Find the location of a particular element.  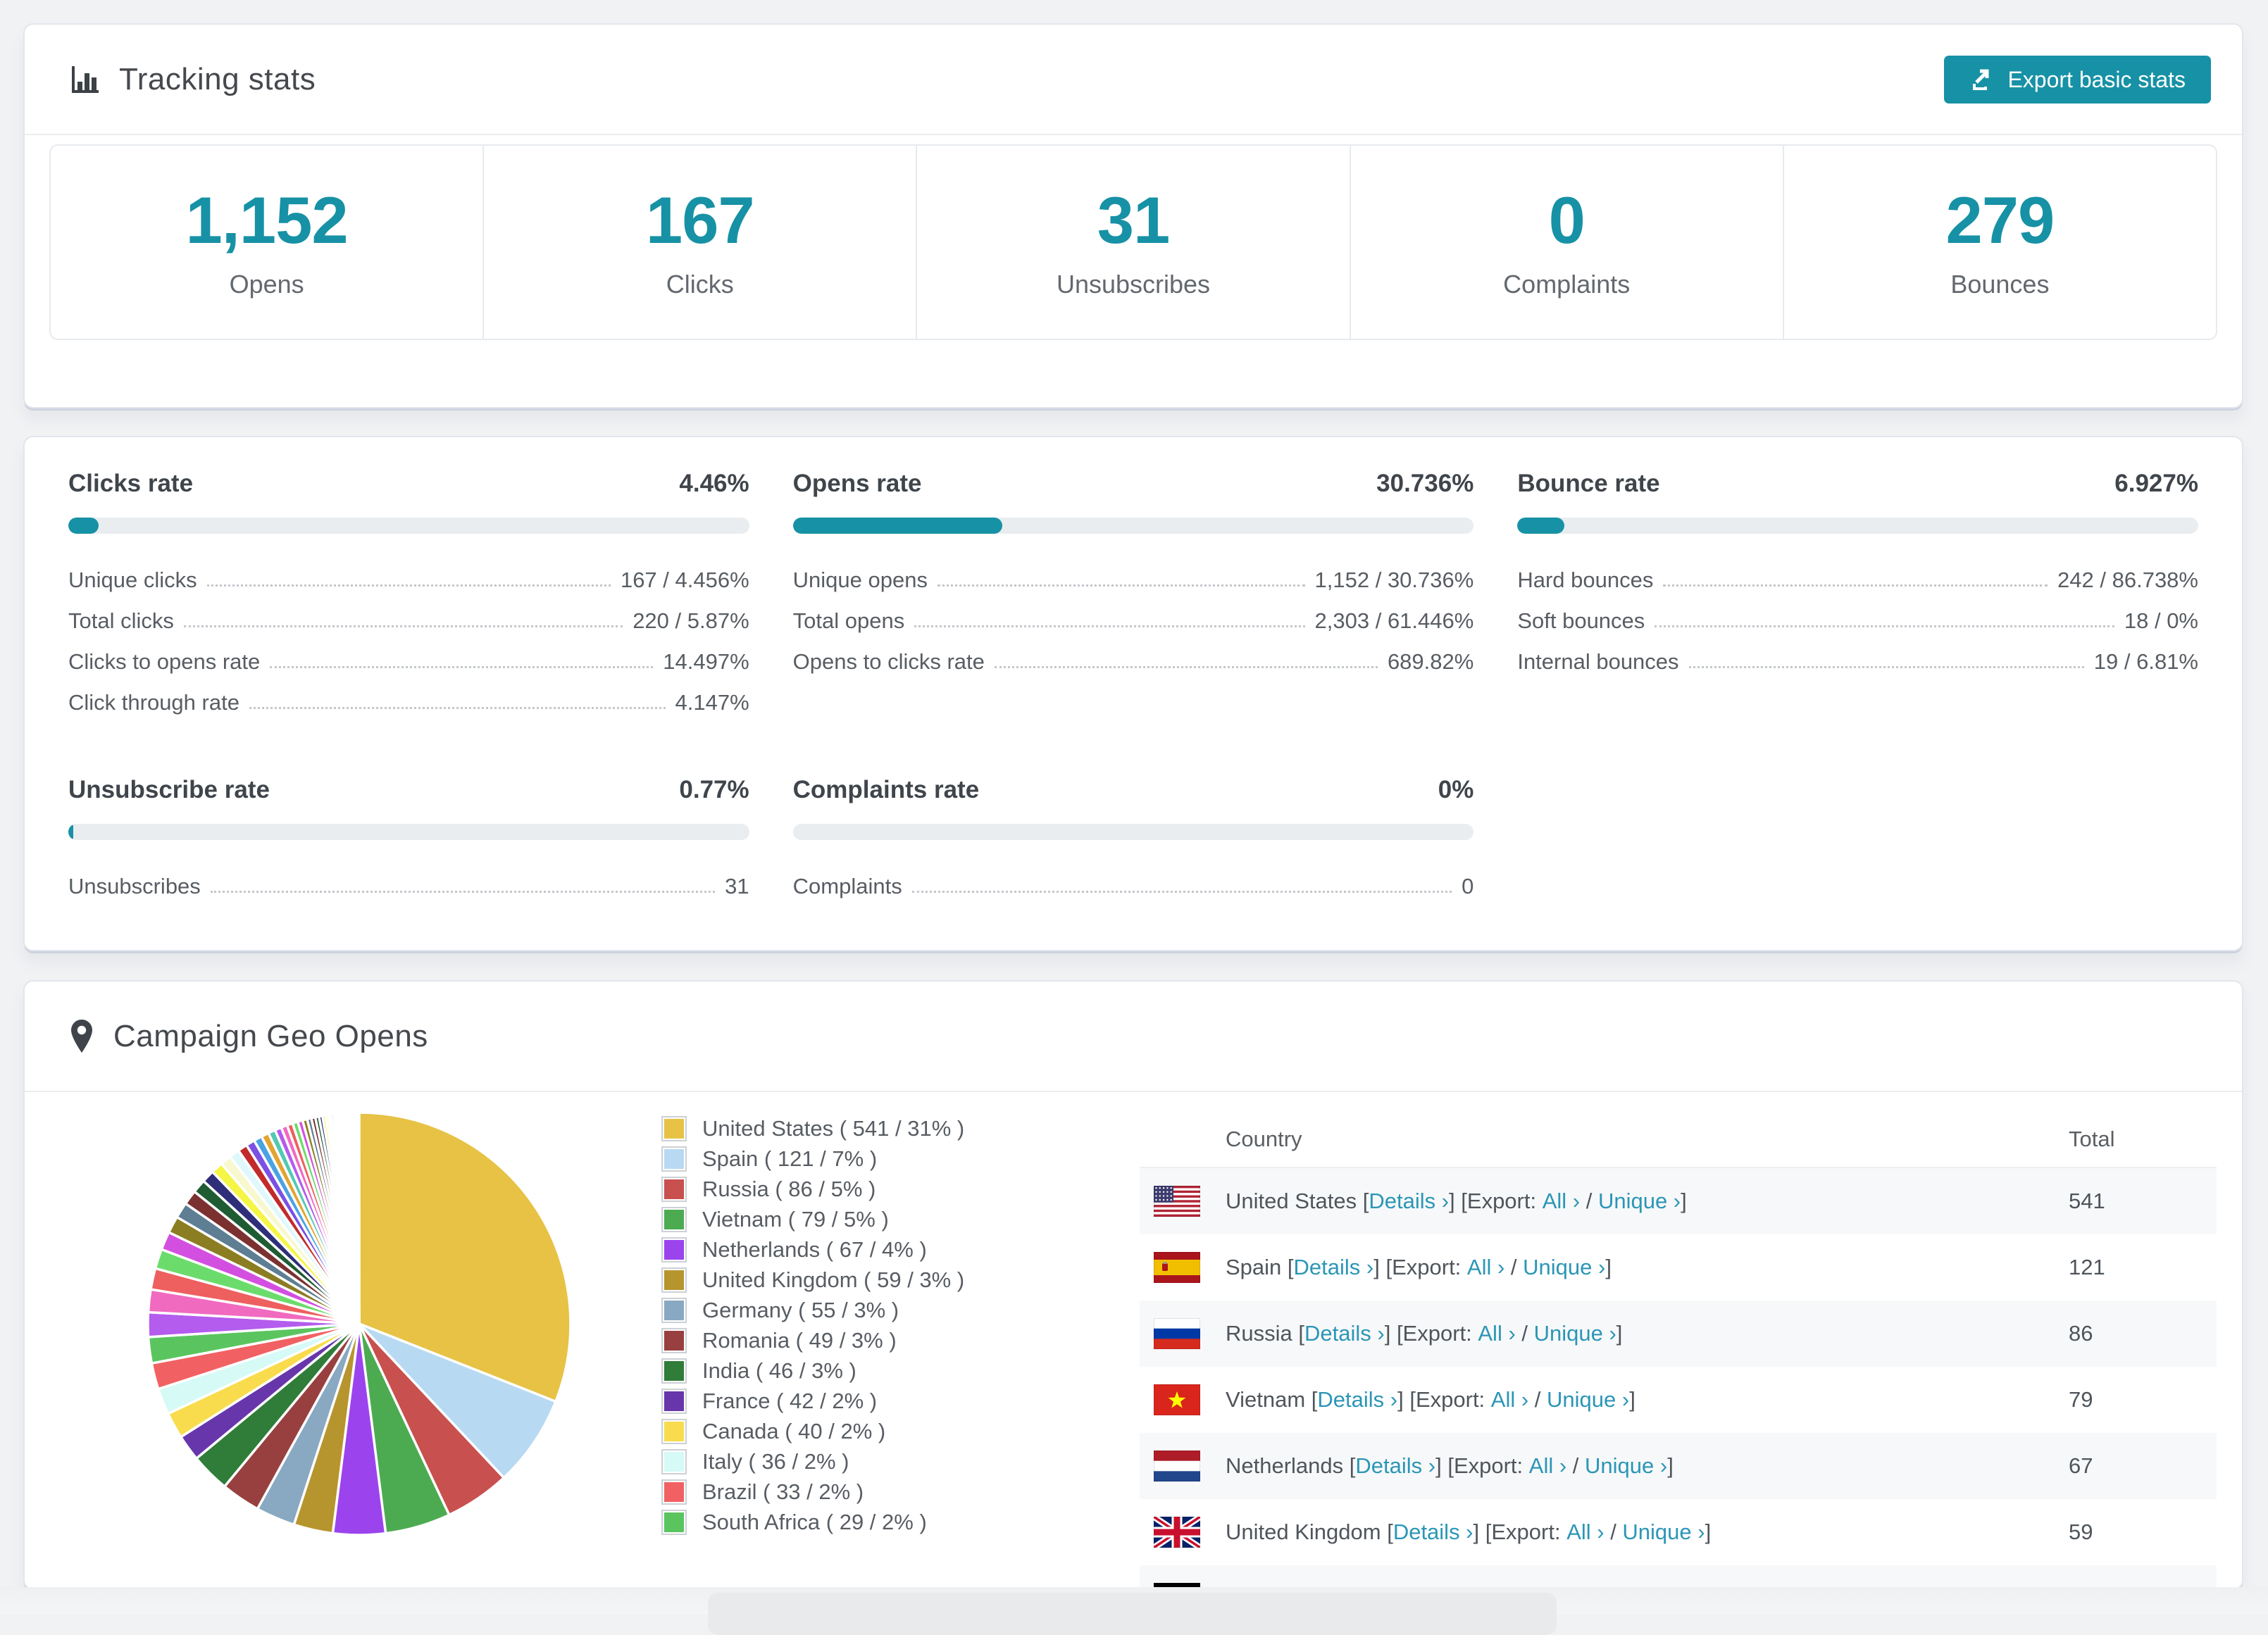

summary-stat-complaints: 0 Complaints is located at coordinates (1566, 242).